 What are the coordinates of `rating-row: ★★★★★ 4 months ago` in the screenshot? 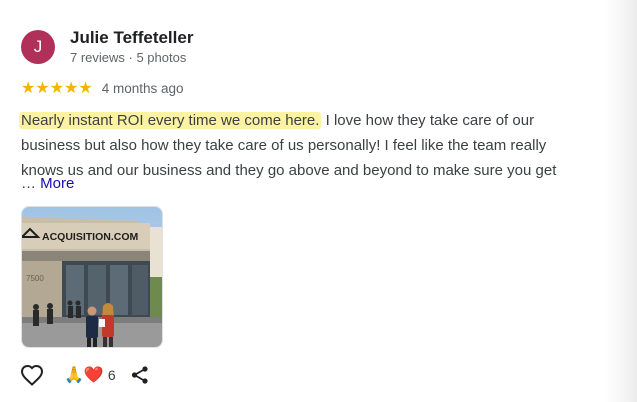 It's located at (102, 88).